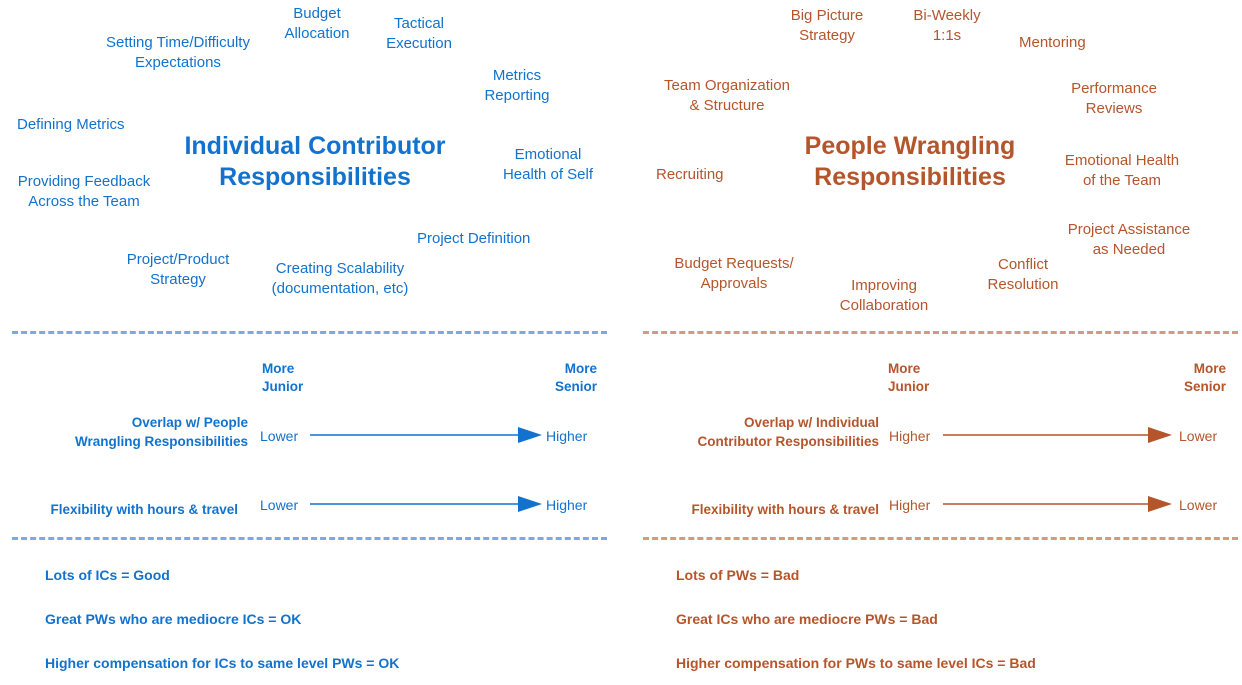 Image resolution: width=1242 pixels, height=685 pixels. I want to click on divider-bottom-pw, so click(940, 538).